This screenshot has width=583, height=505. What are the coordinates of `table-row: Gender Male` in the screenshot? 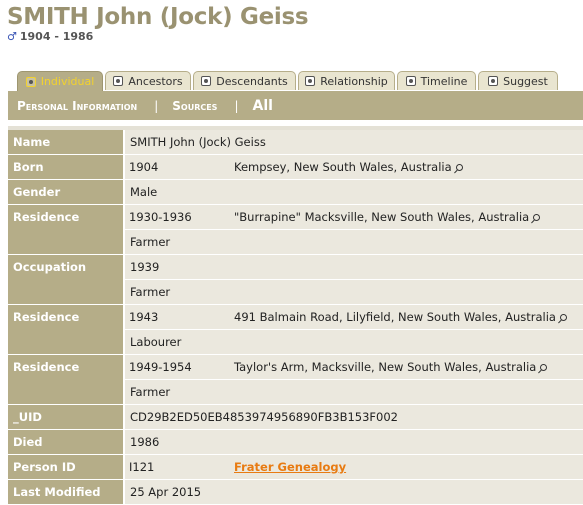 It's located at (295, 192).